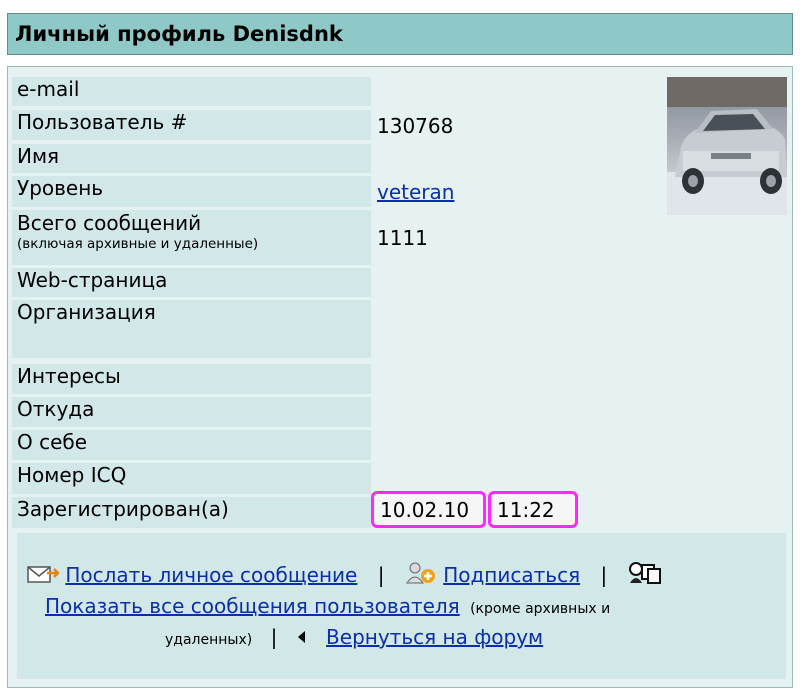  What do you see at coordinates (209, 640) in the screenshot?
I see `show-all-note-2: удаленных)` at bounding box center [209, 640].